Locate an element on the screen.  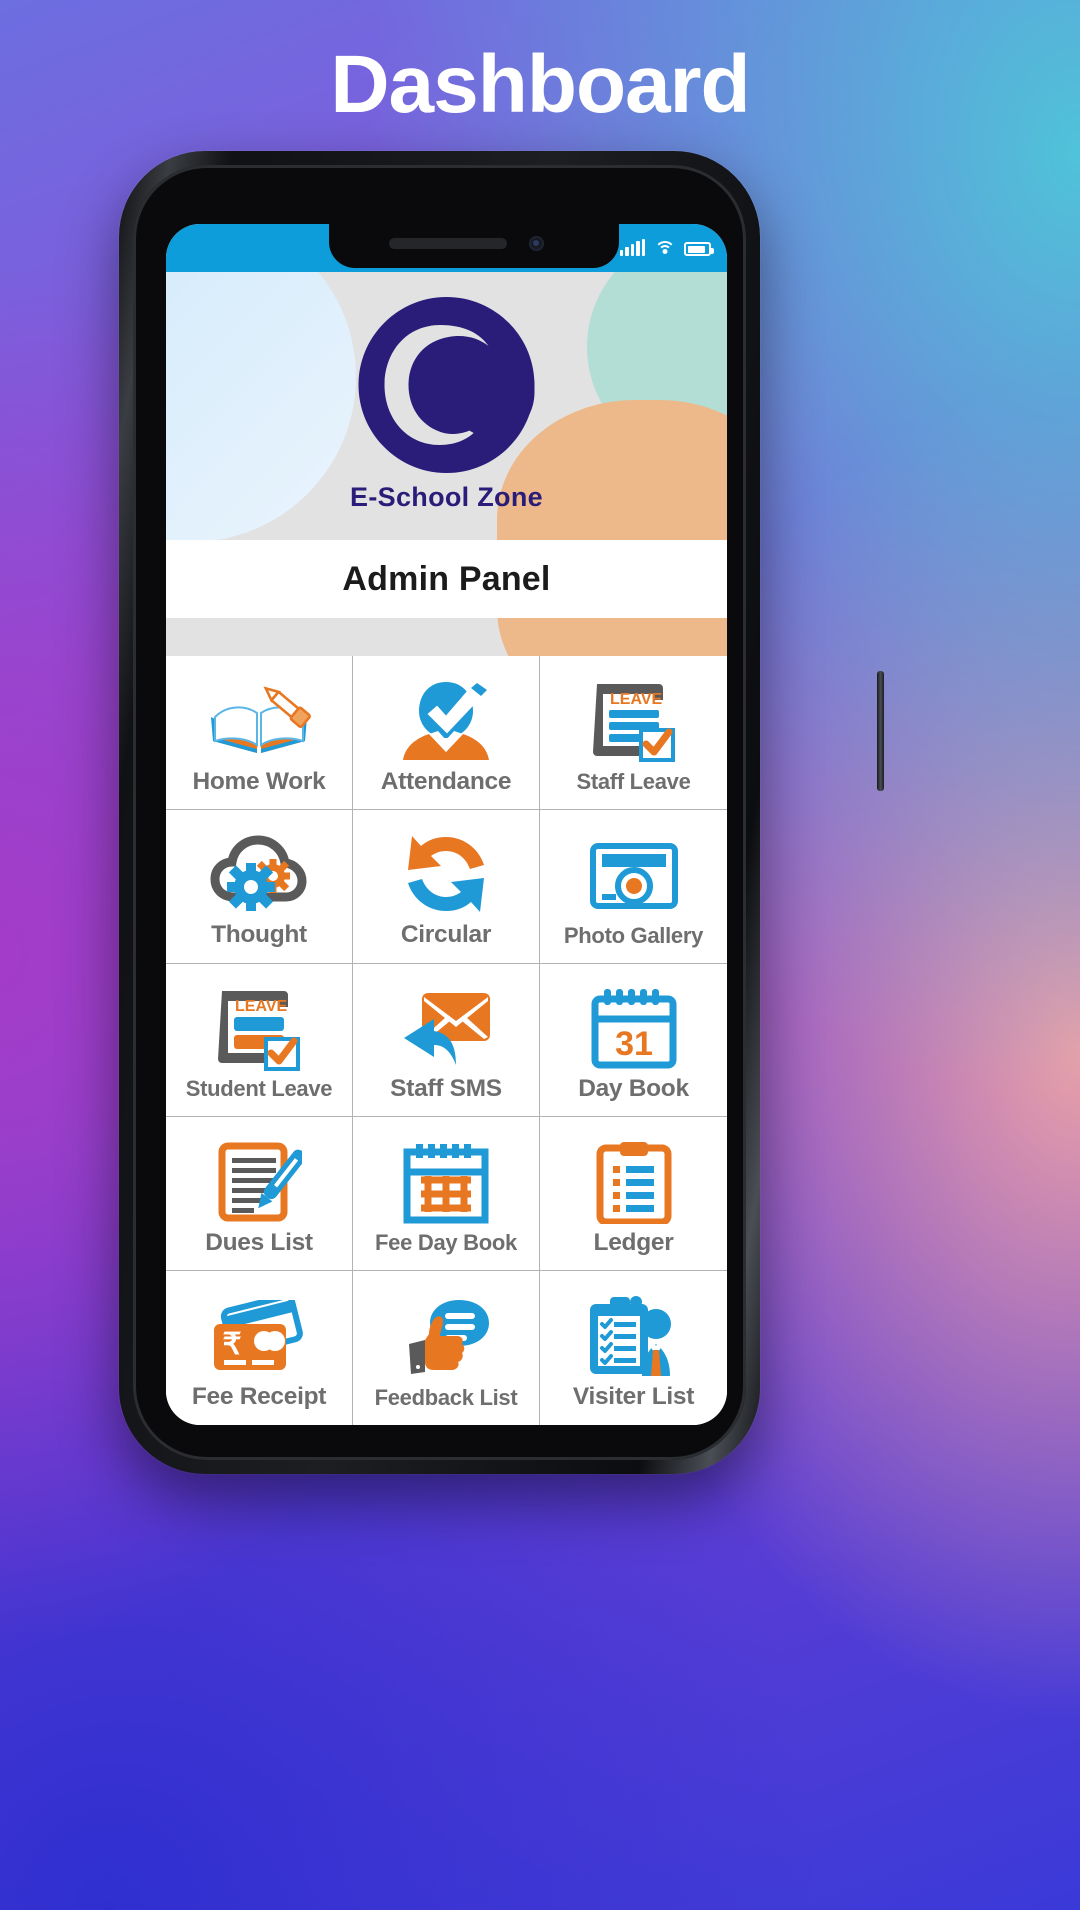
grid-item-staff-sms: Staff SMS is located at coordinates (446, 1040).